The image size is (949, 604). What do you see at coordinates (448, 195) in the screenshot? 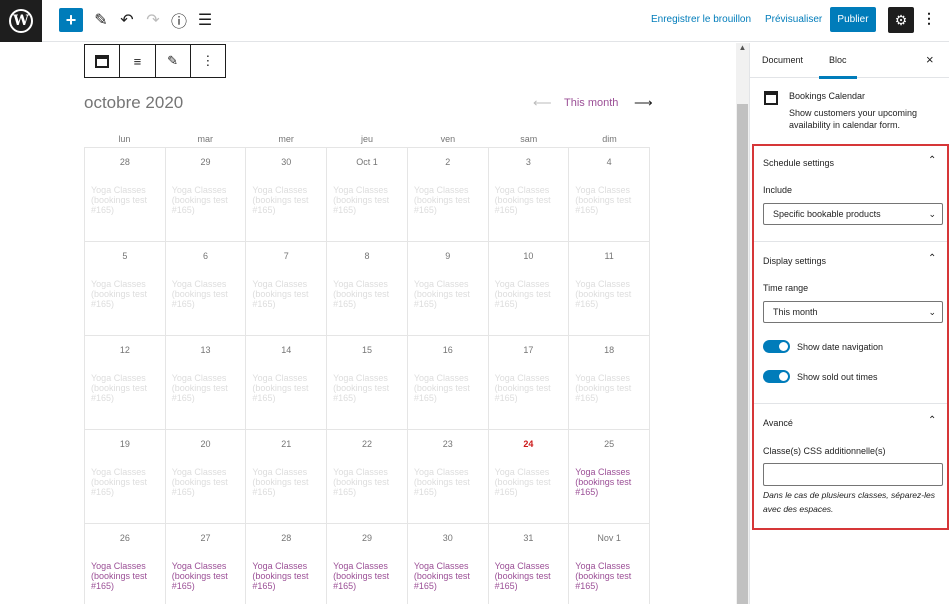
I see `calendar-day-cell: 2 Yoga Classes (bookings test #165)` at bounding box center [448, 195].